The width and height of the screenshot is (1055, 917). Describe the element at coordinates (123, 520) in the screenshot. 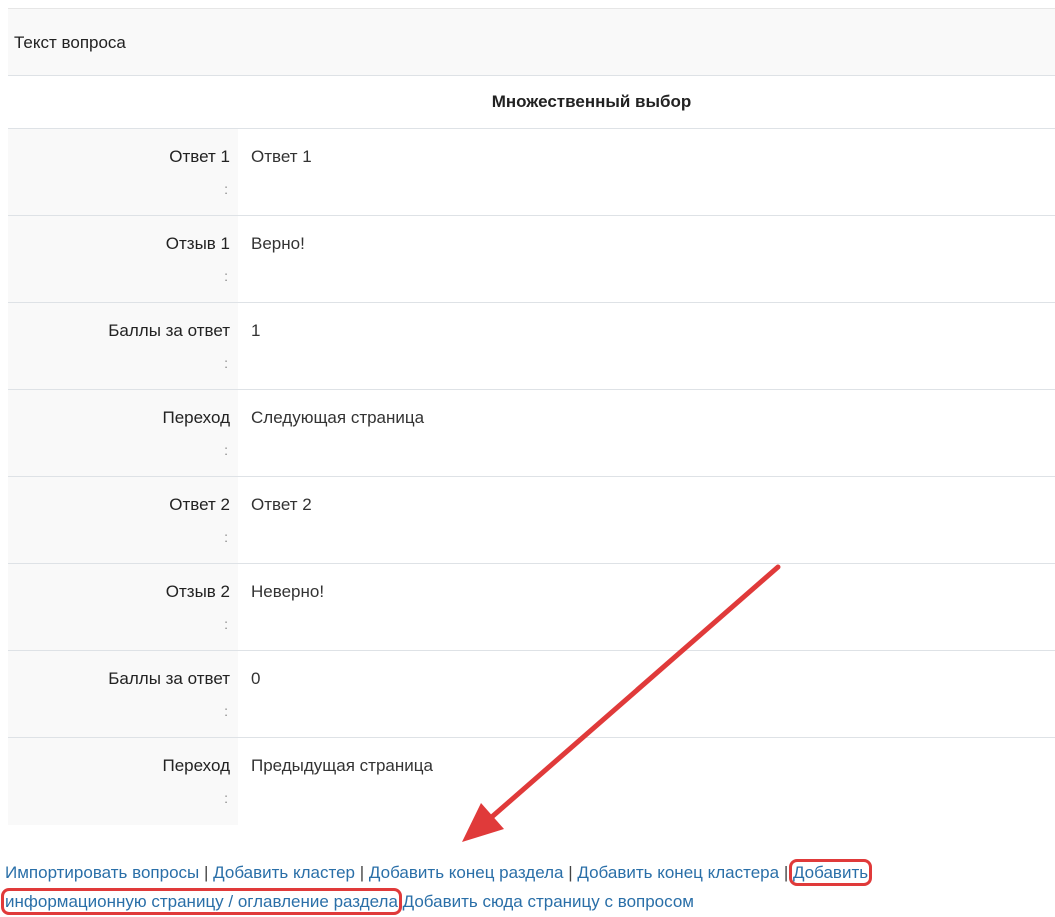

I see `row-label-cell: Ответ 2 :` at that location.